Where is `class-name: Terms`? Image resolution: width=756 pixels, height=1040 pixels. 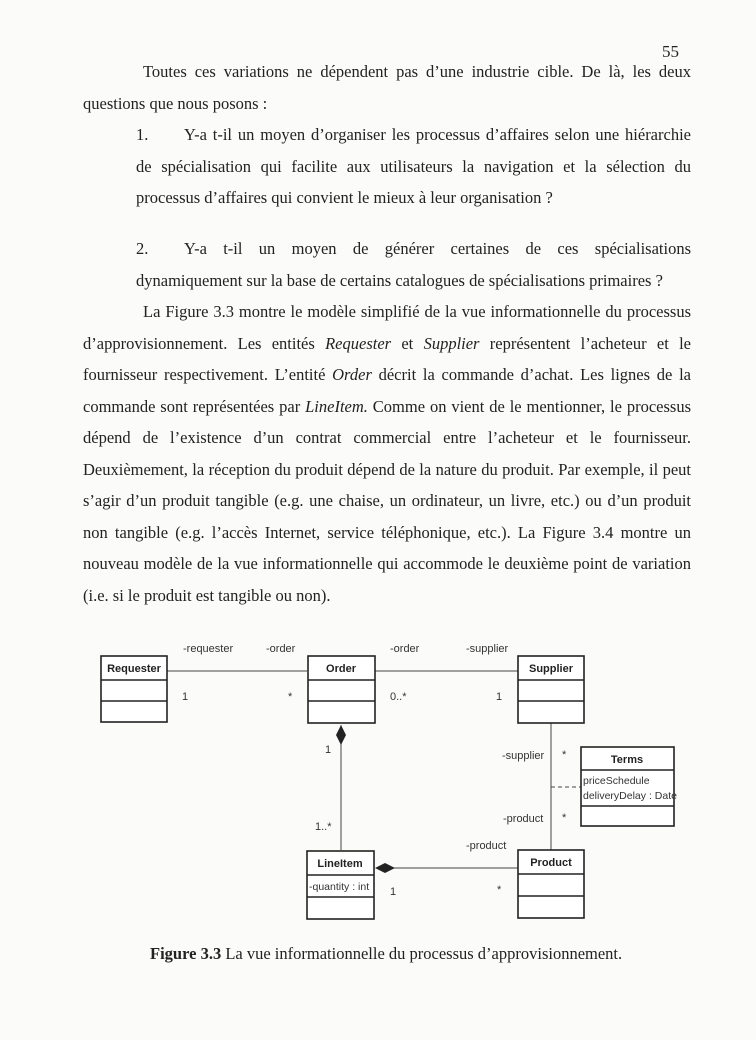 class-name: Terms is located at coordinates (627, 760).